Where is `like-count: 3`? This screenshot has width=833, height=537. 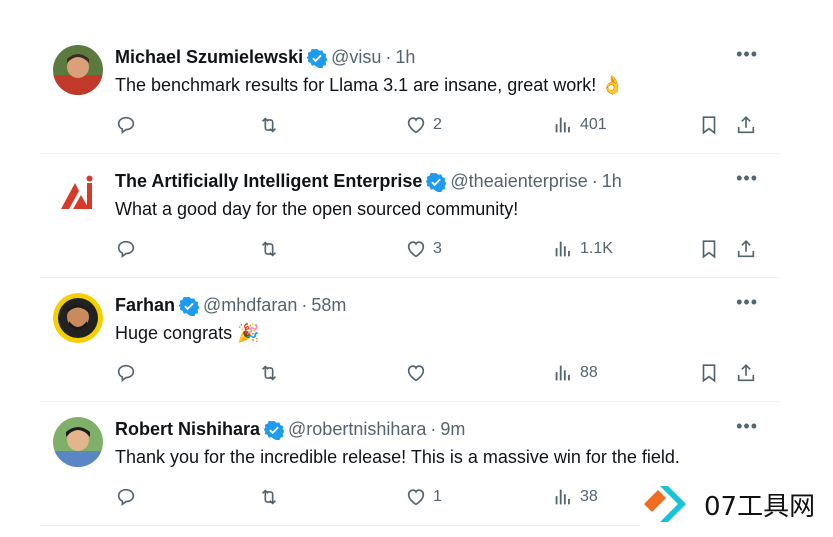
like-count: 3 is located at coordinates (437, 248).